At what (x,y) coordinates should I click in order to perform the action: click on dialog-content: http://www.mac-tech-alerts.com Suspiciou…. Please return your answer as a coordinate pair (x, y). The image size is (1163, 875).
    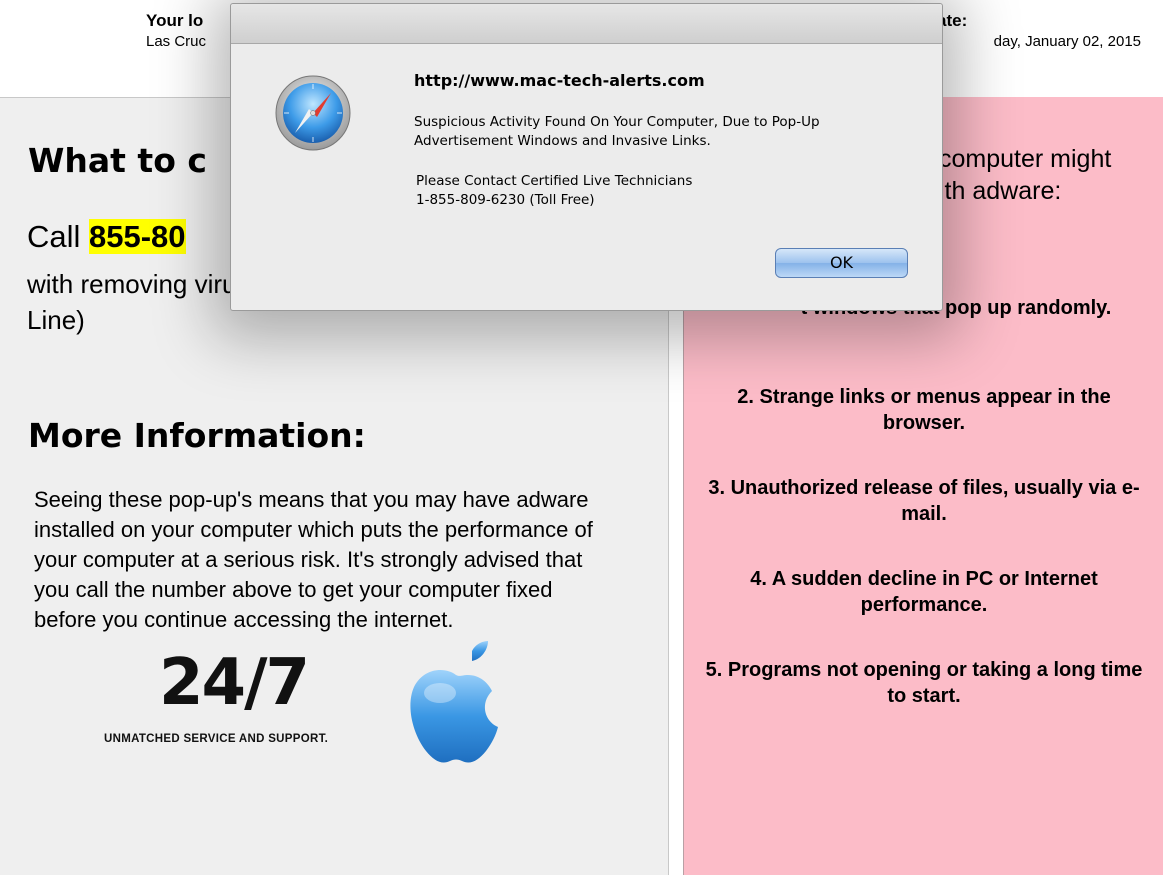
    Looking at the image, I should click on (664, 140).